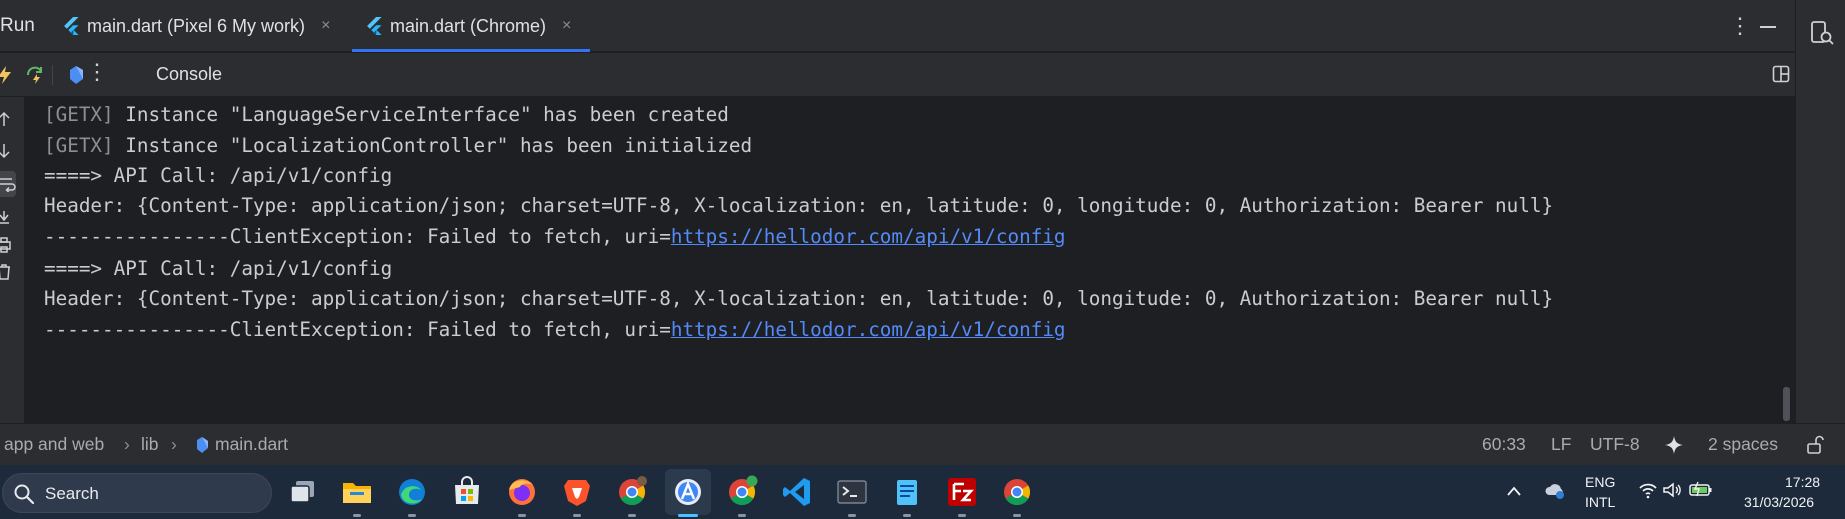 The width and height of the screenshot is (1845, 519). I want to click on console-side-toolbar, so click(12, 260).